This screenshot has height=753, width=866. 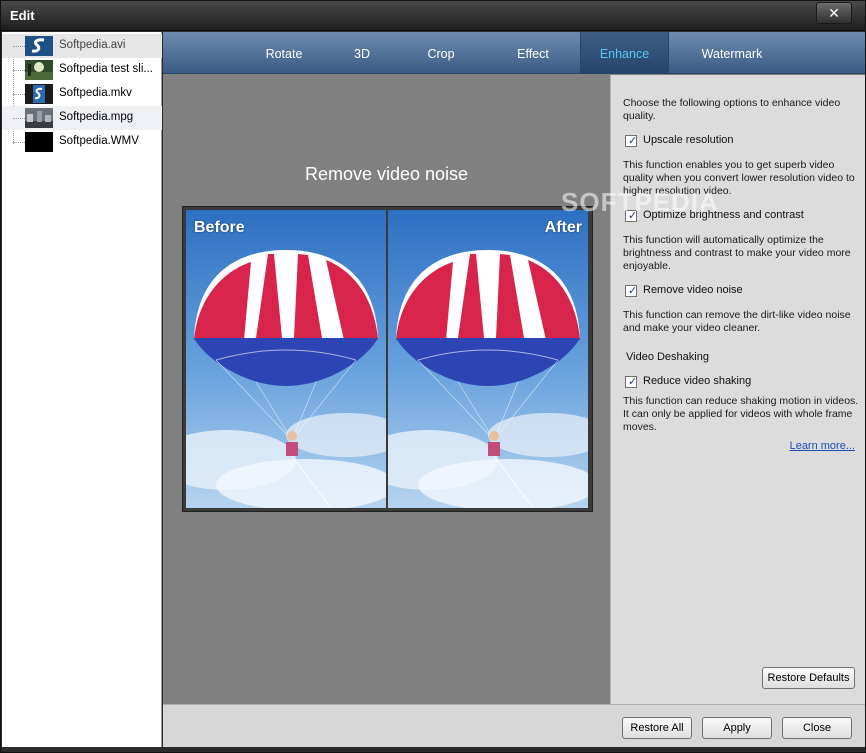 I want to click on upscale-resolution-label: Upscale resolution, so click(x=688, y=140).